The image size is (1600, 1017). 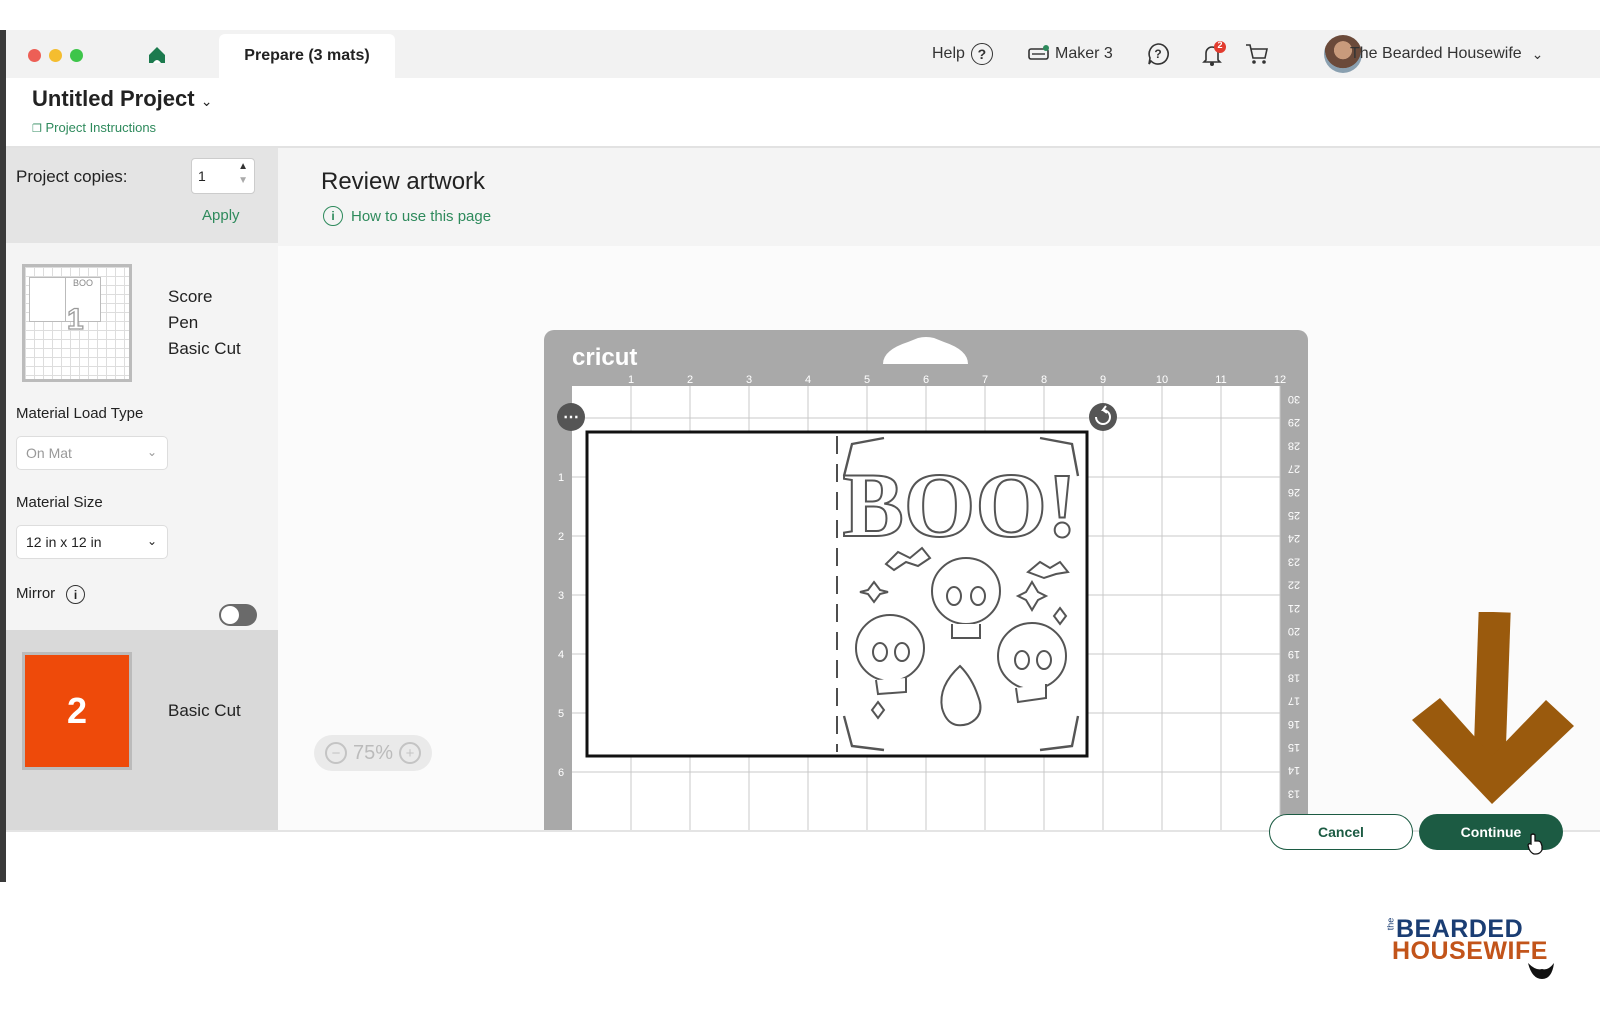 I want to click on continue-label: Continue, so click(x=1491, y=832).